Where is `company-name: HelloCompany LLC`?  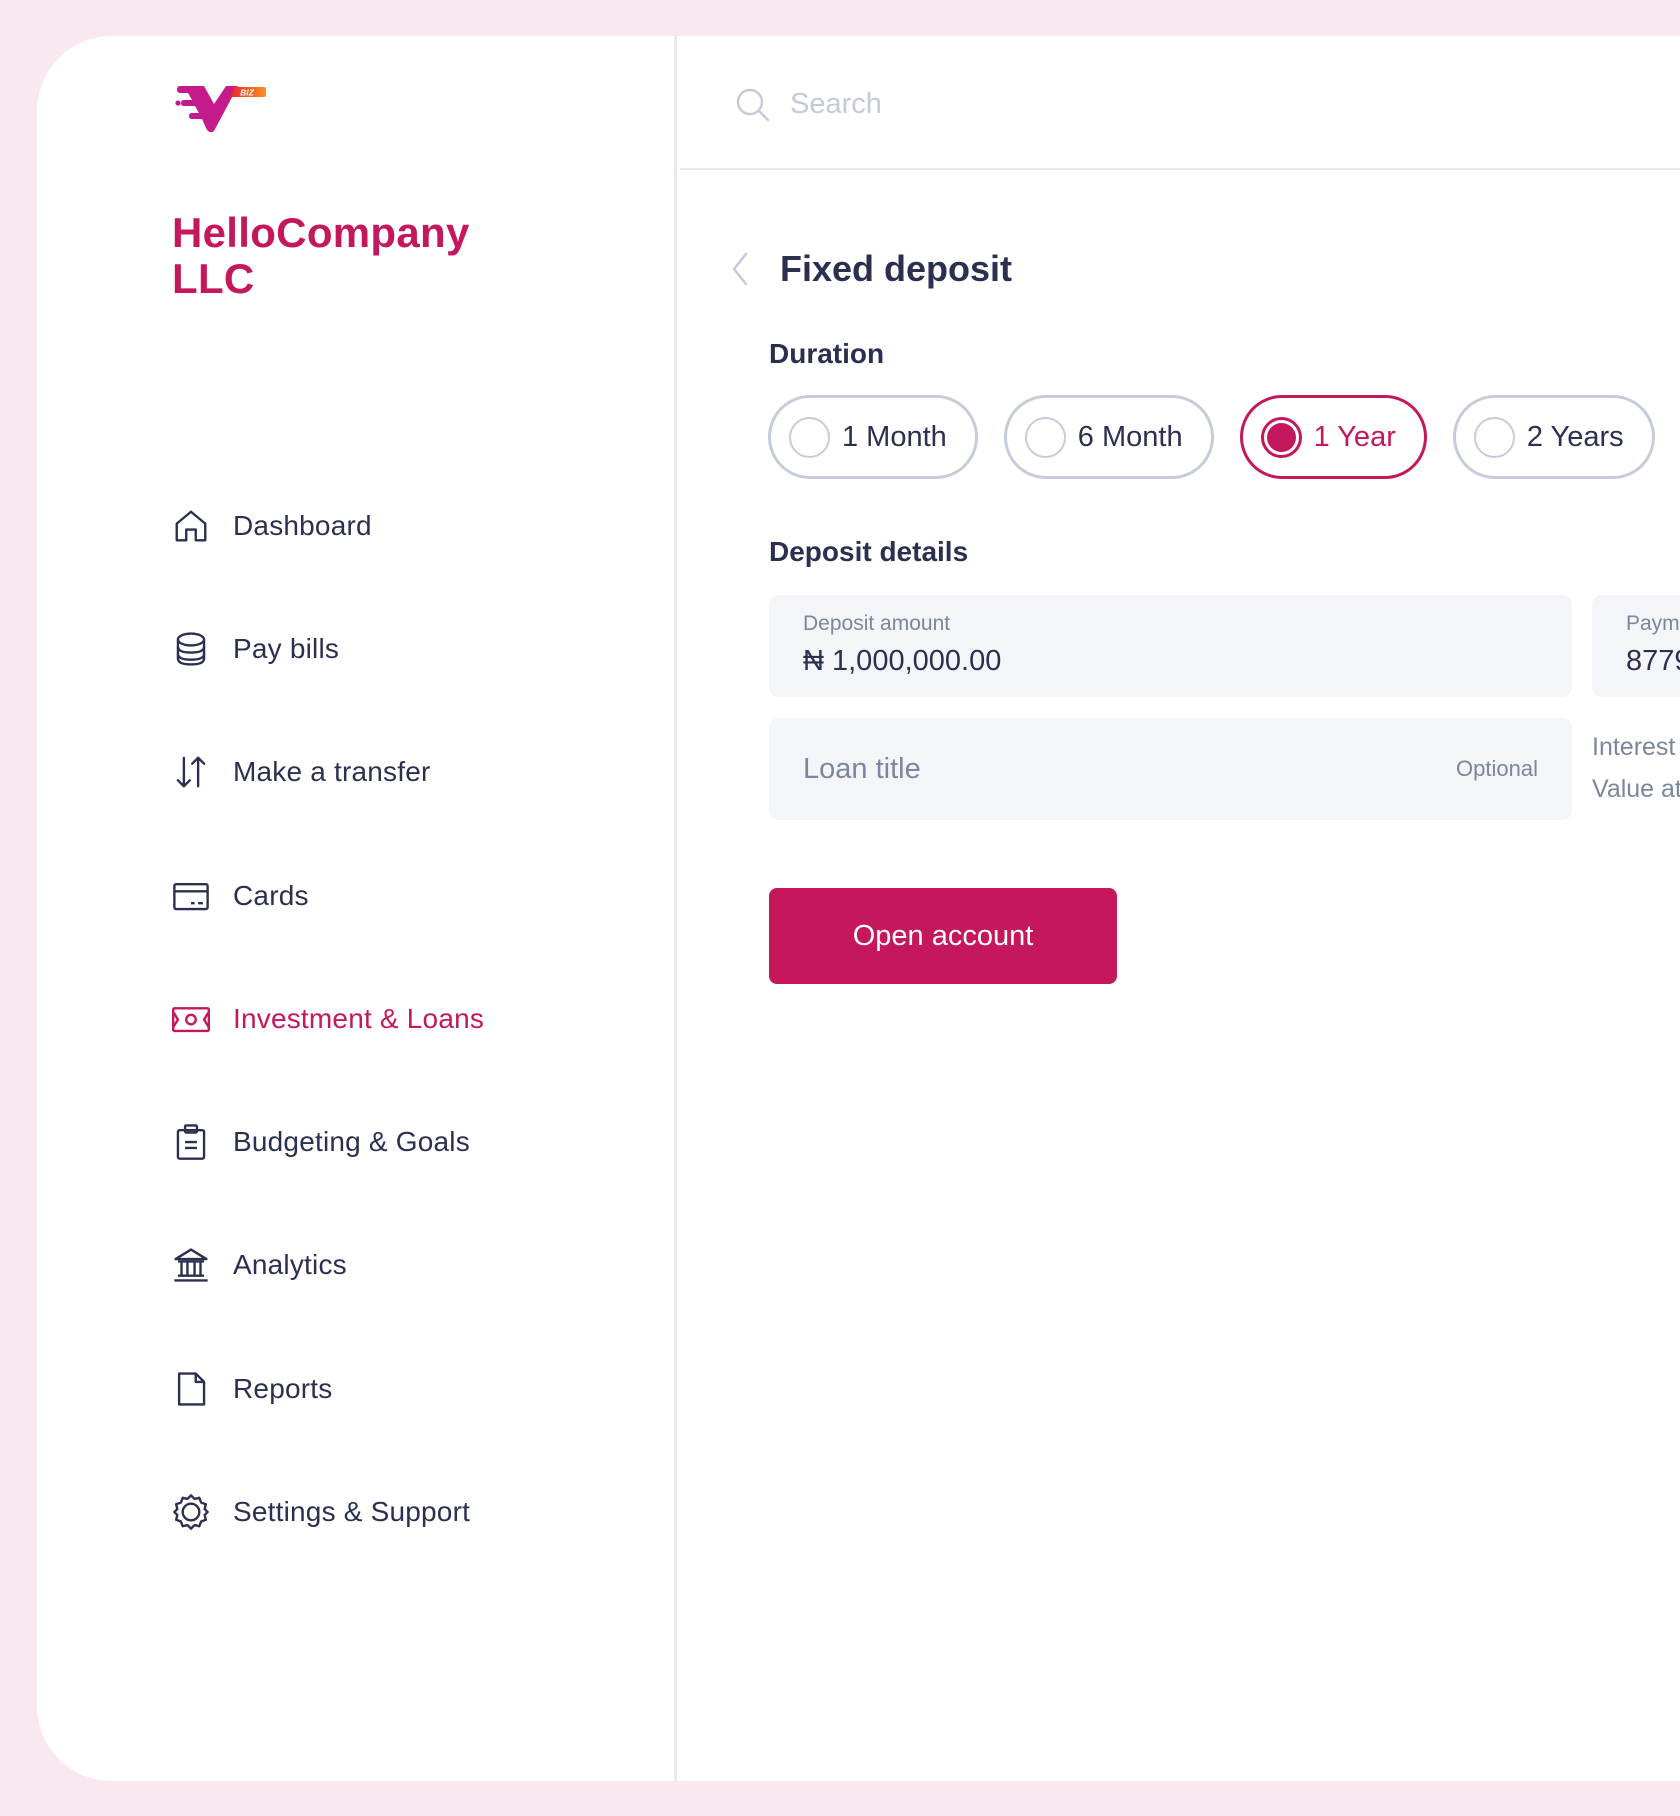
company-name: HelloCompany LLC is located at coordinates (372, 256).